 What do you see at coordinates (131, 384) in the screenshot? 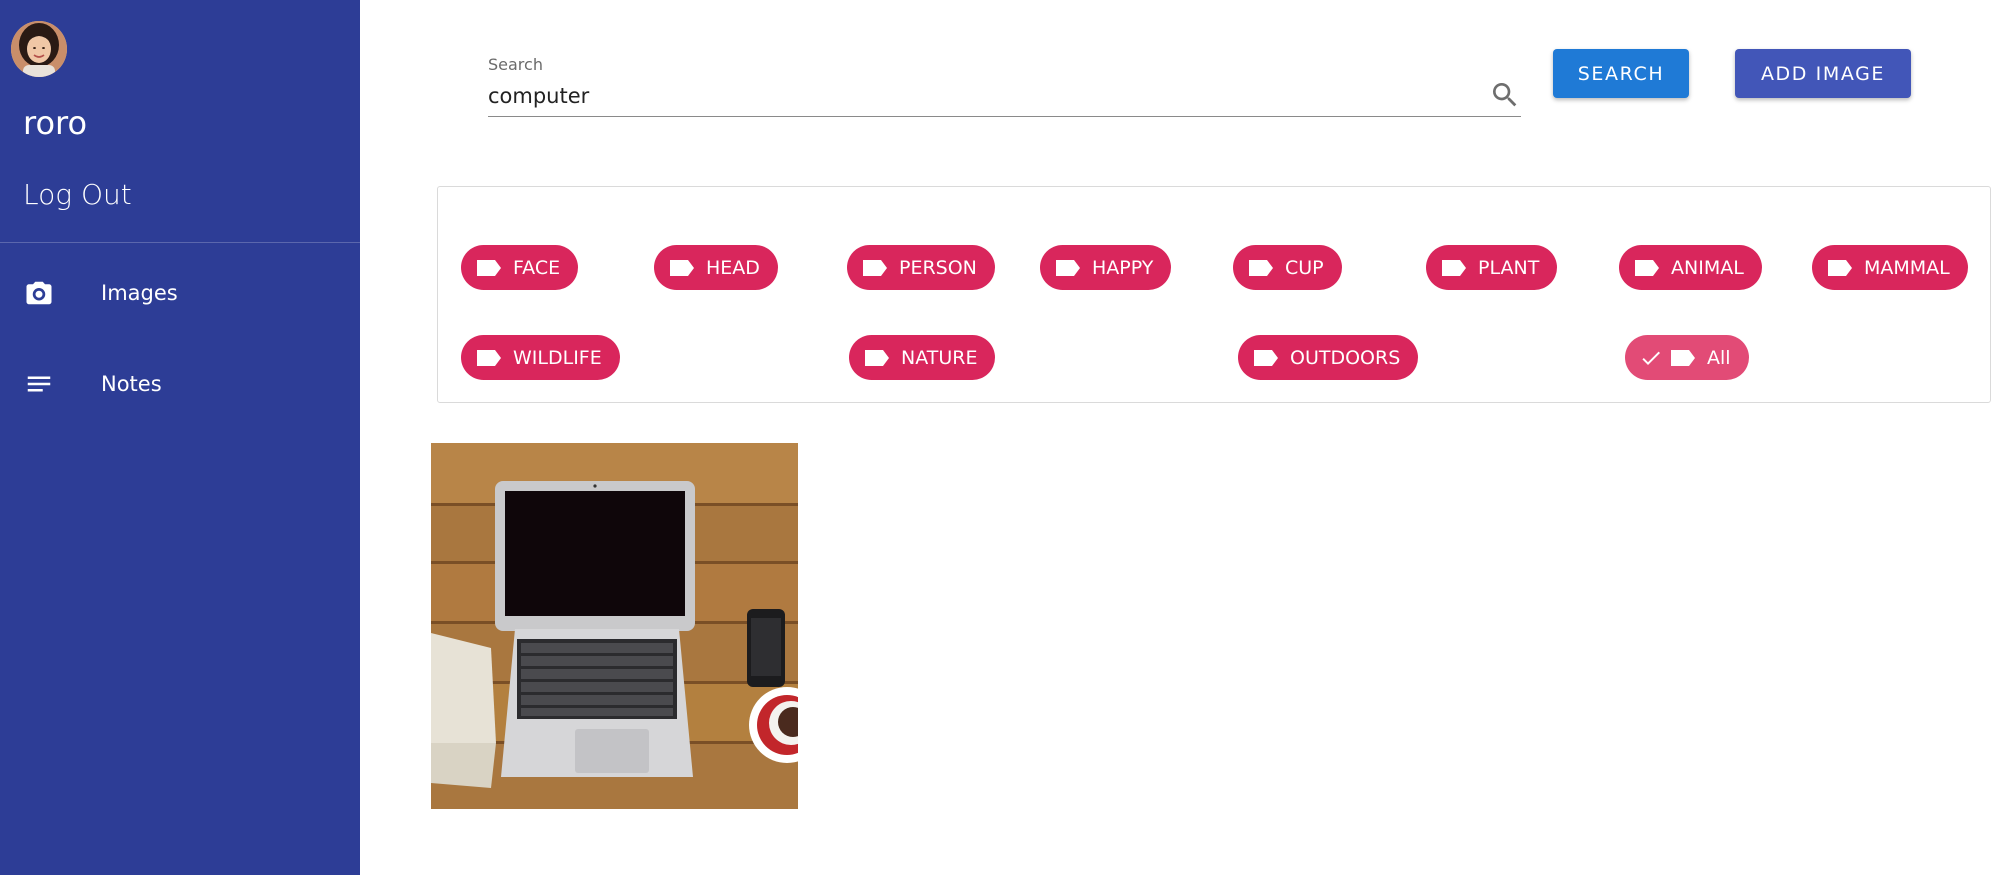
I see `sidebar-item-label: Notes` at bounding box center [131, 384].